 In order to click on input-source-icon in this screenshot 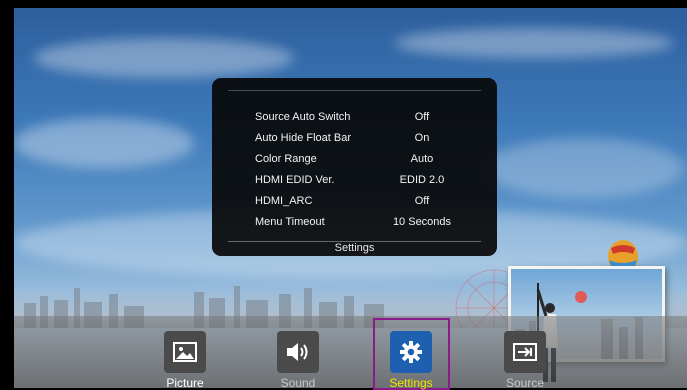, I will do `click(525, 352)`.